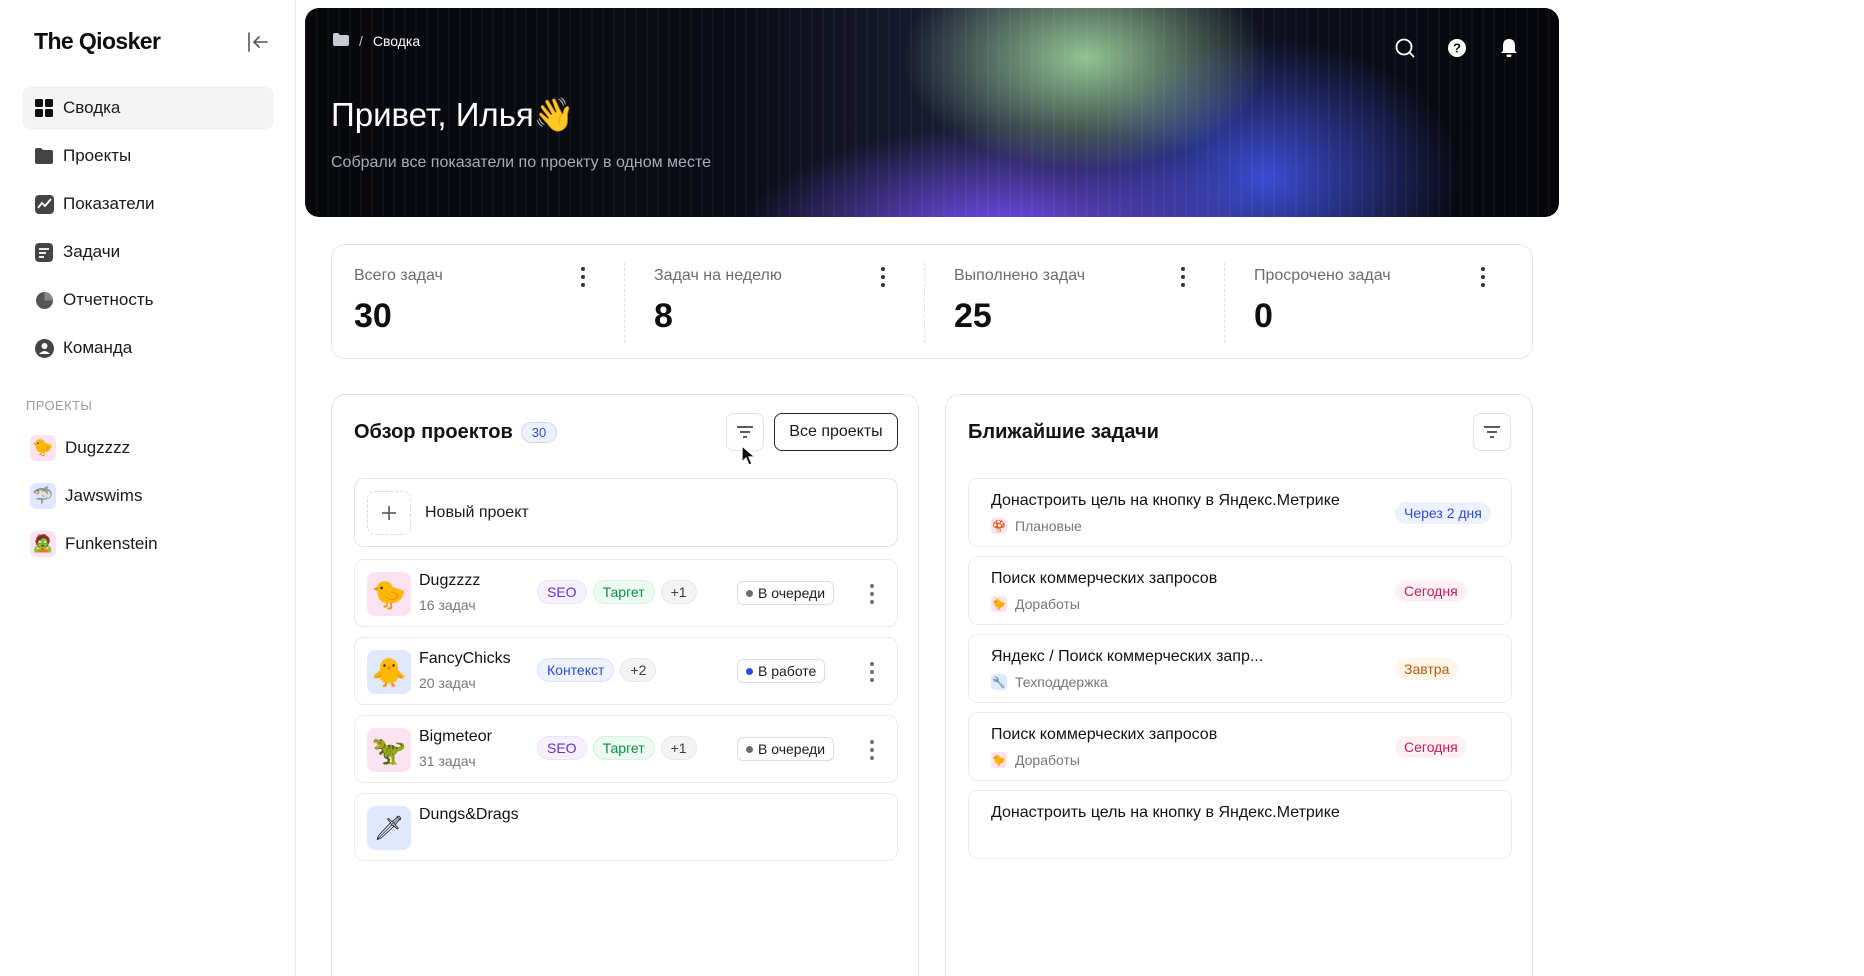 The width and height of the screenshot is (1864, 976). What do you see at coordinates (477, 512) in the screenshot?
I see `new-project-label: Новый проект` at bounding box center [477, 512].